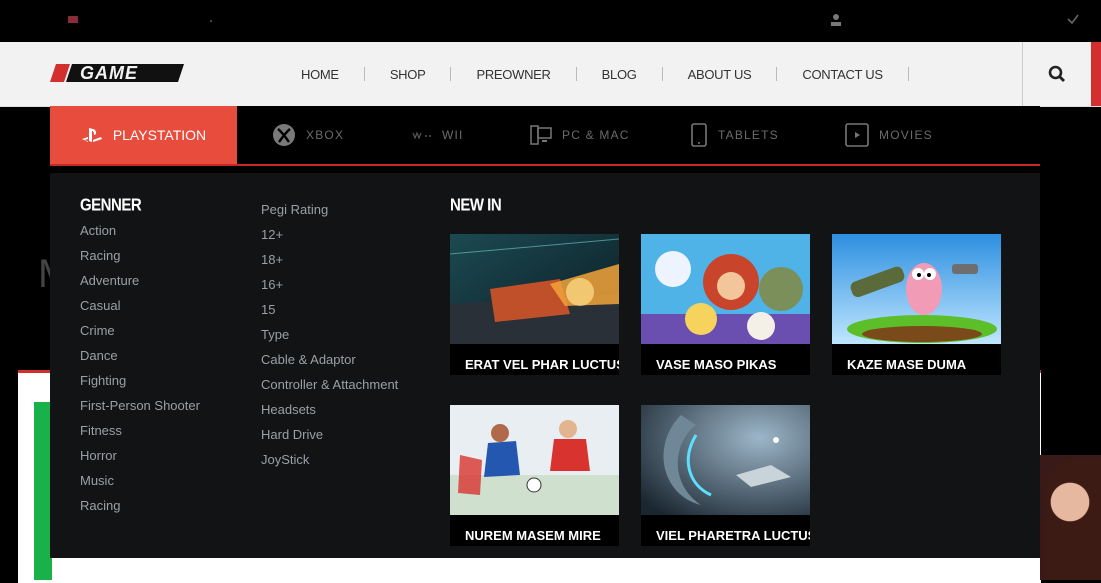 The image size is (1101, 583). I want to click on tab-pc-mac: PC & MAC, so click(580, 135).